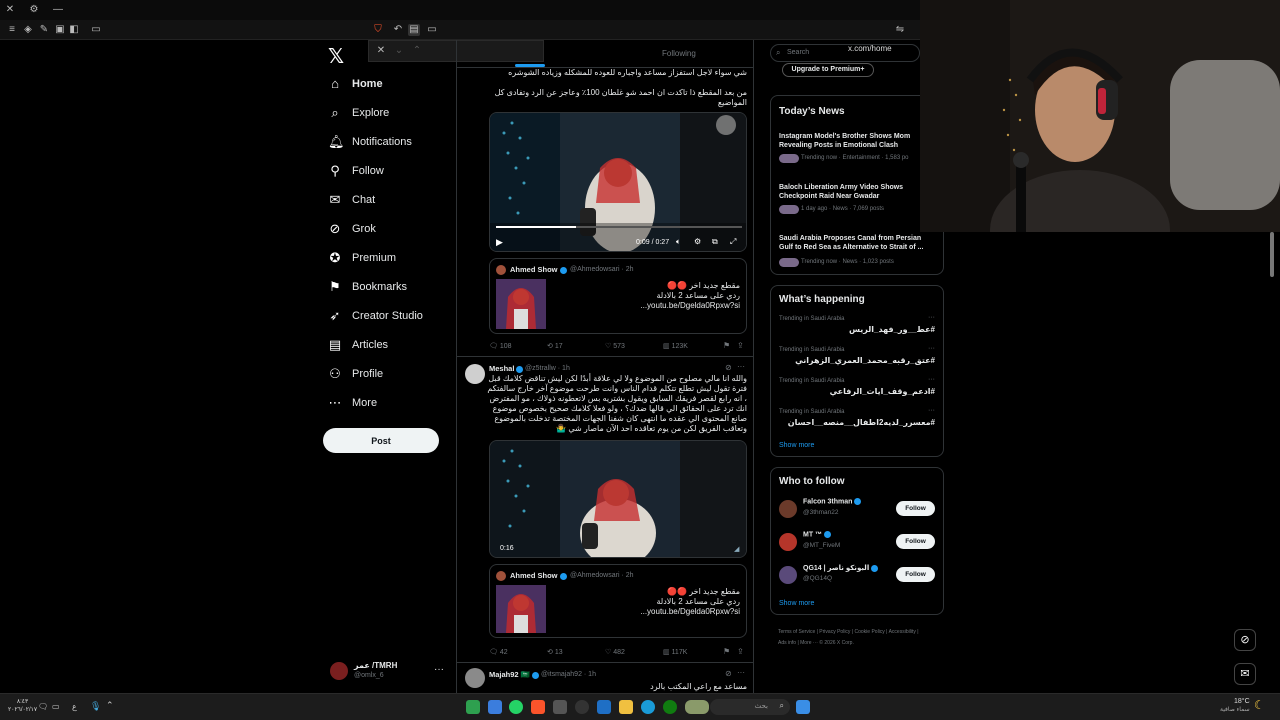 The image size is (1280, 720). What do you see at coordinates (733, 242) in the screenshot?
I see `fullscreen-icon: ⤢` at bounding box center [733, 242].